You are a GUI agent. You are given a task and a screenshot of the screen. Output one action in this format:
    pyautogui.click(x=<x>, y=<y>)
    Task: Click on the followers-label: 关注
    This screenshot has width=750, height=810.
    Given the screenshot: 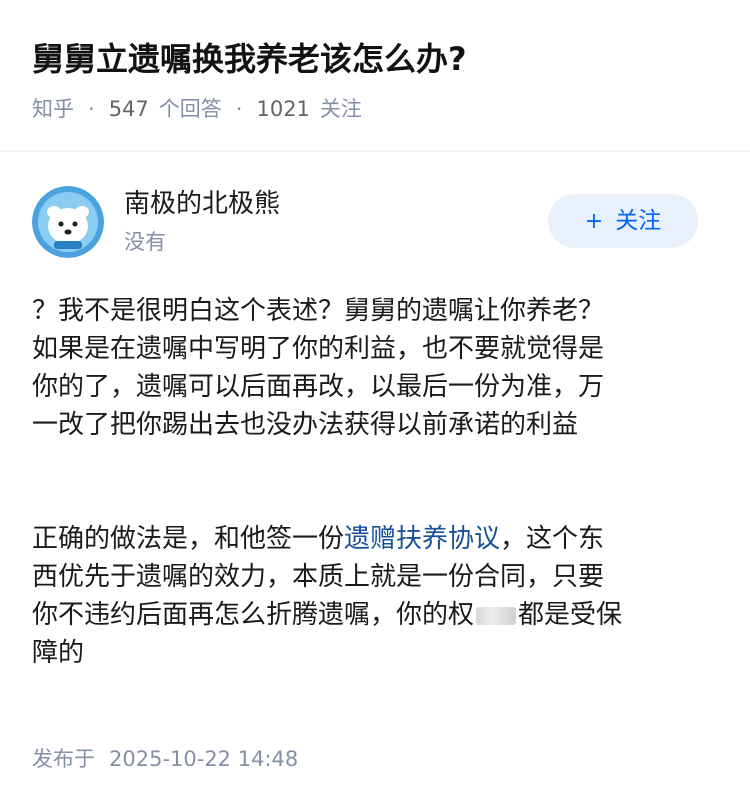 What is the action you would take?
    pyautogui.click(x=341, y=109)
    